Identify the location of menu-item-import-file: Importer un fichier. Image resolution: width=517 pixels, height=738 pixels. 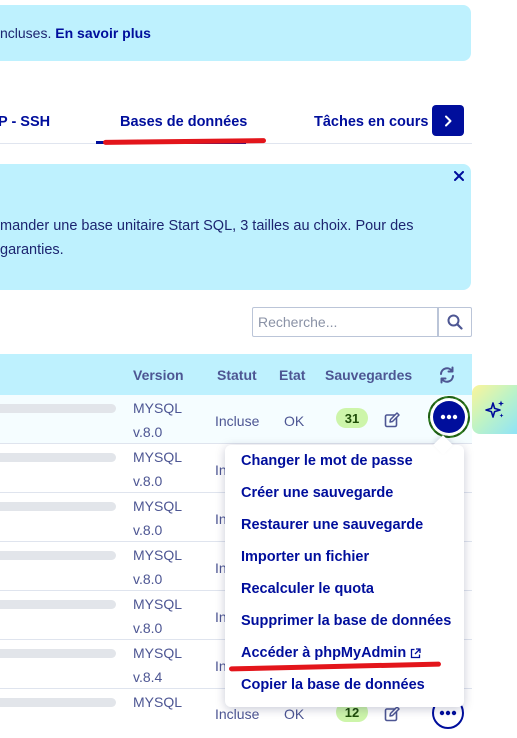
(305, 557).